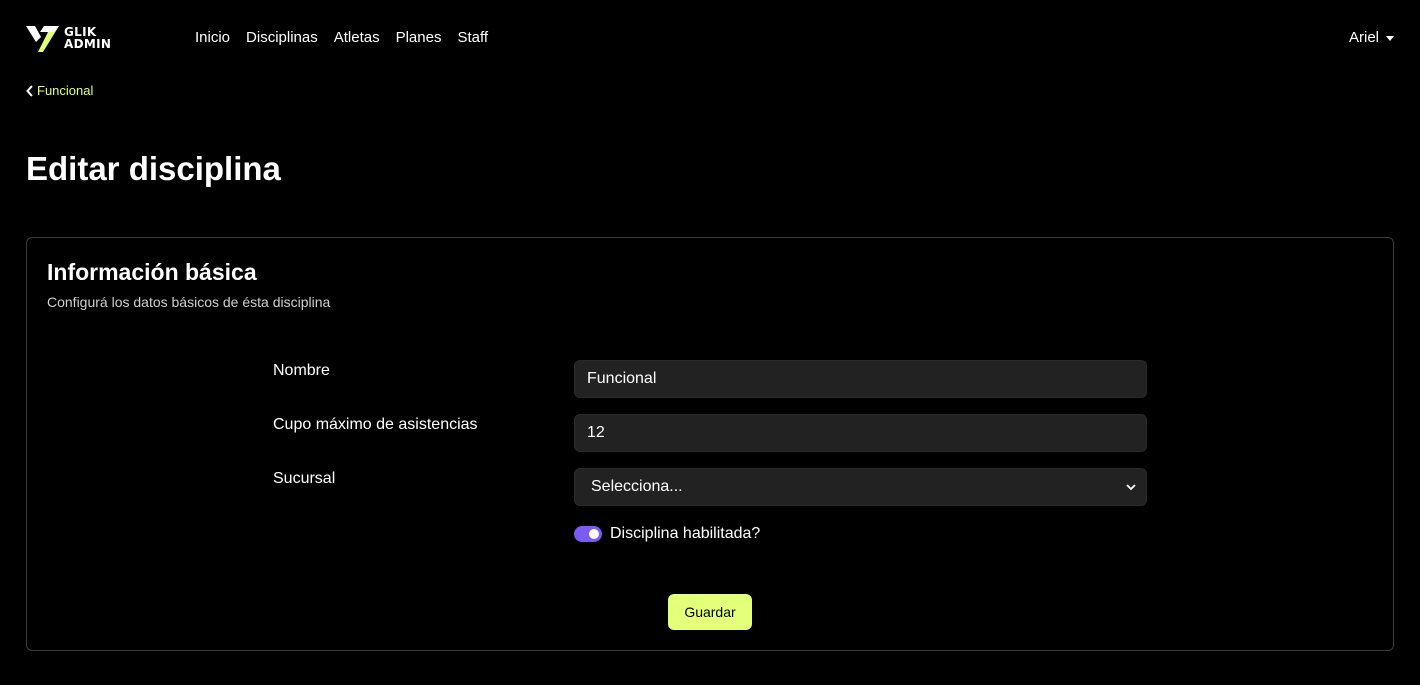 The image size is (1420, 685). What do you see at coordinates (42, 39) in the screenshot?
I see `glik-logo-icon` at bounding box center [42, 39].